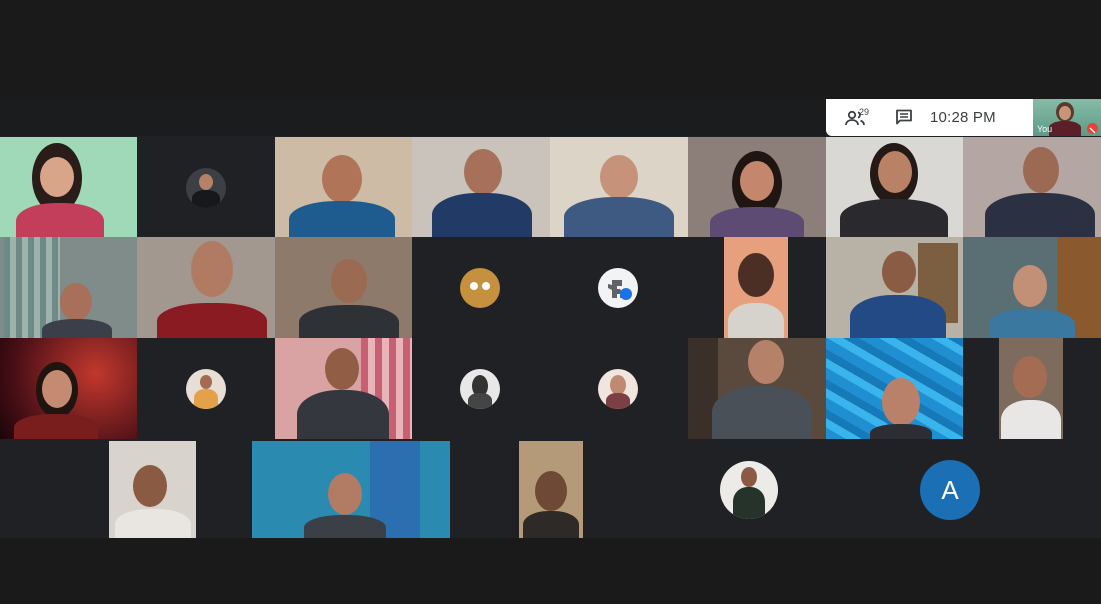 The height and width of the screenshot is (604, 1101). Describe the element at coordinates (855, 117) in the screenshot. I see `people-button: 29` at that location.